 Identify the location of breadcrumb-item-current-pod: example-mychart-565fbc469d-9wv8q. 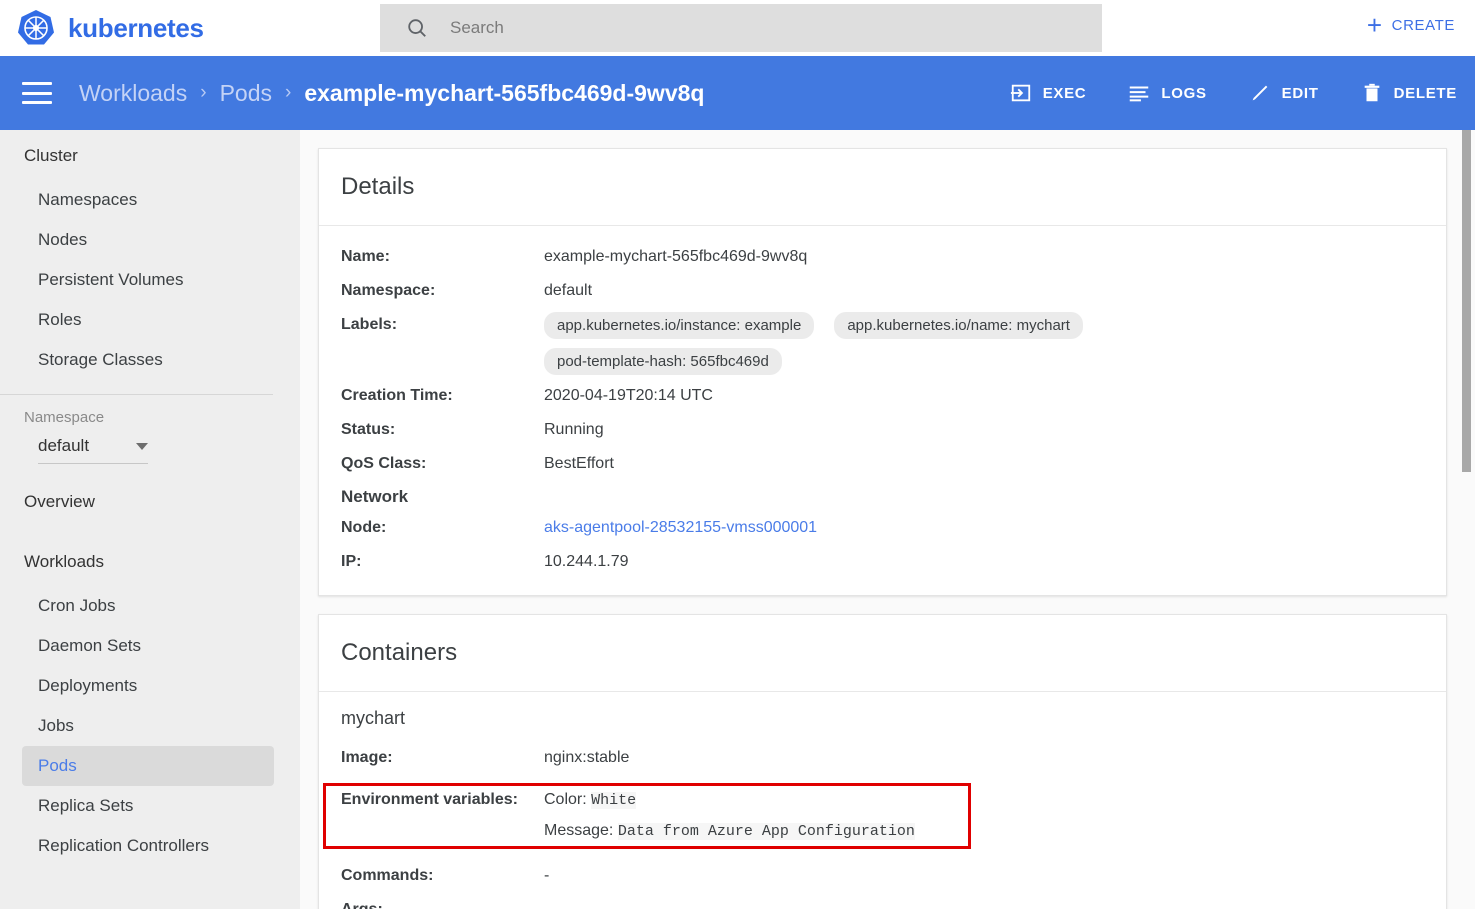
(504, 92).